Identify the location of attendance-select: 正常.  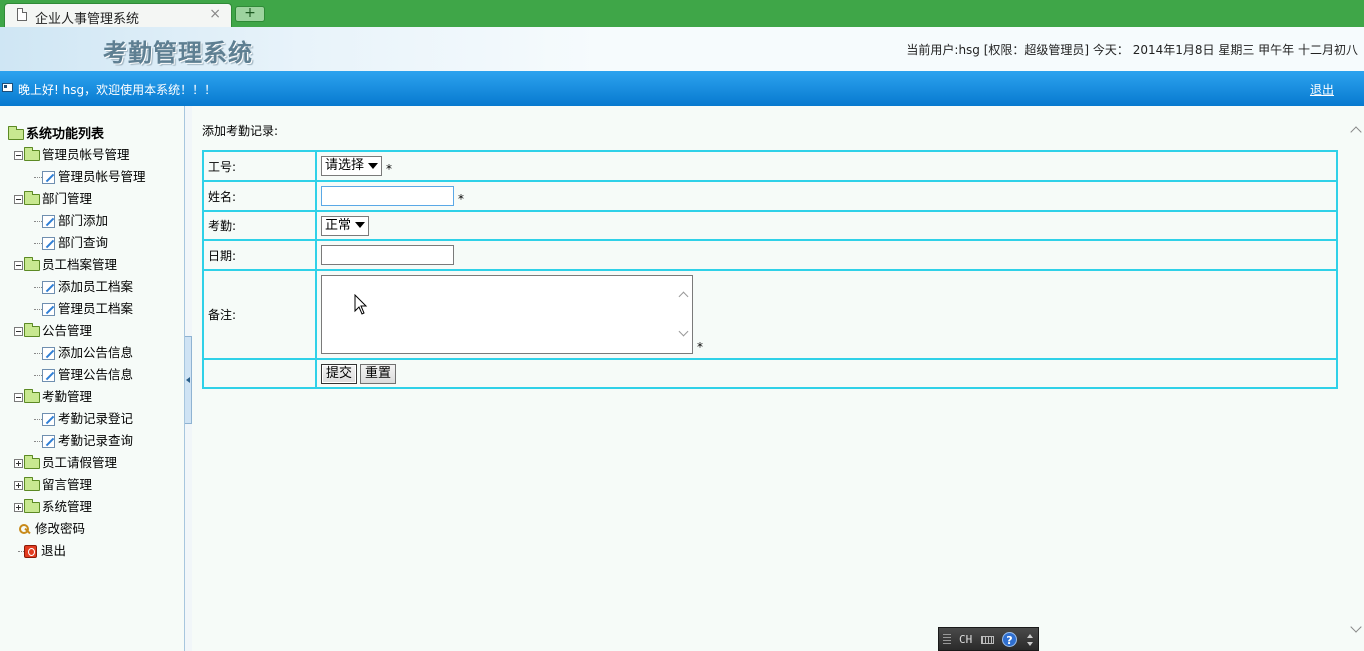
(345, 225).